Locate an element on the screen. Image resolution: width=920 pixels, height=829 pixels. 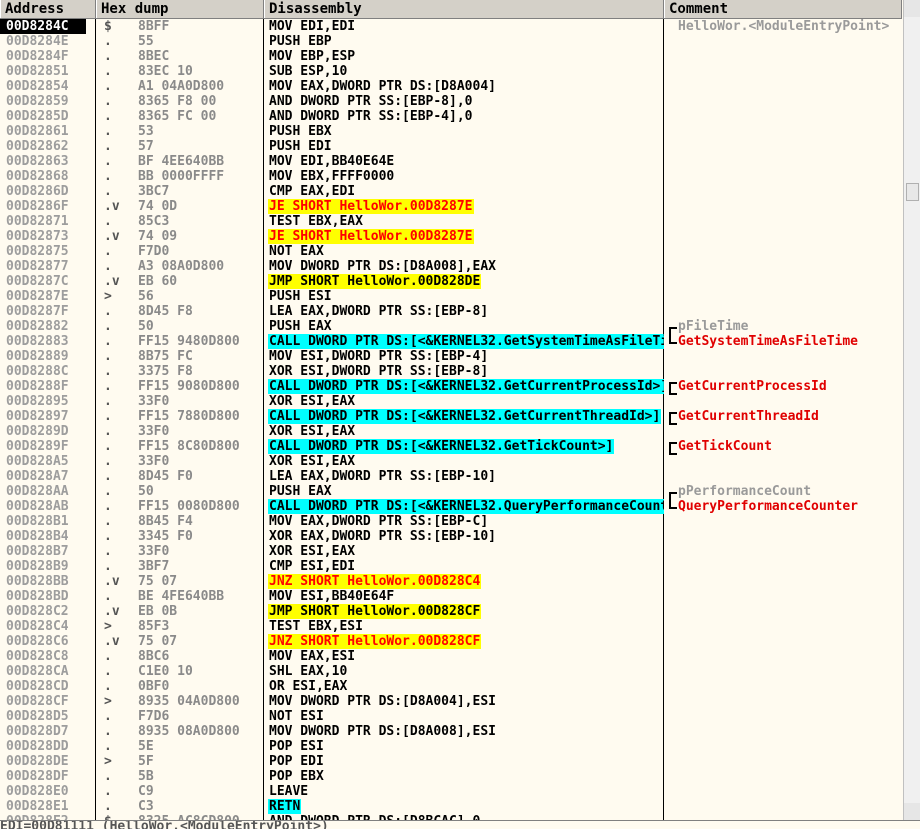
address-cell: 00D828A5 is located at coordinates (37, 461).